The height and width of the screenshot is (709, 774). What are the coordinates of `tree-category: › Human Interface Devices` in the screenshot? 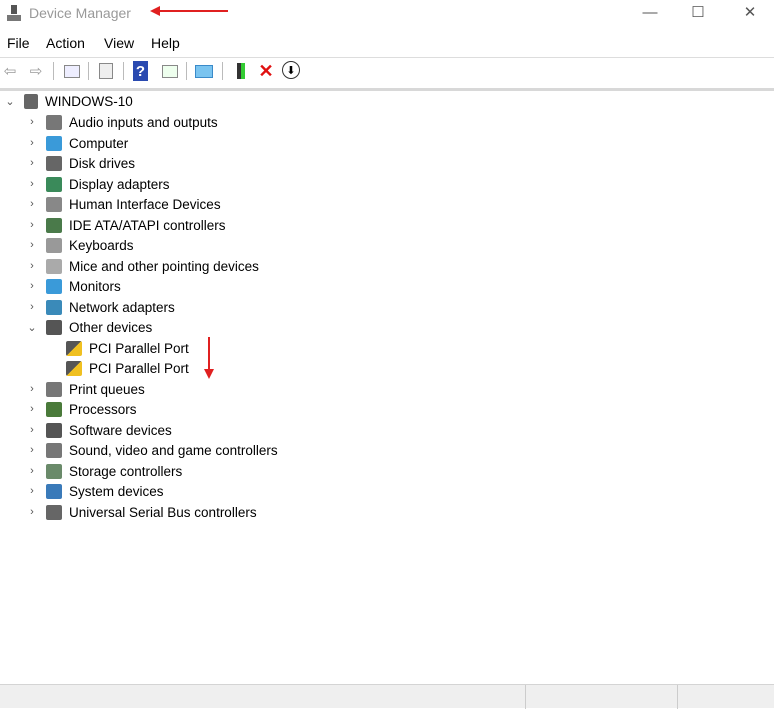 It's located at (123, 204).